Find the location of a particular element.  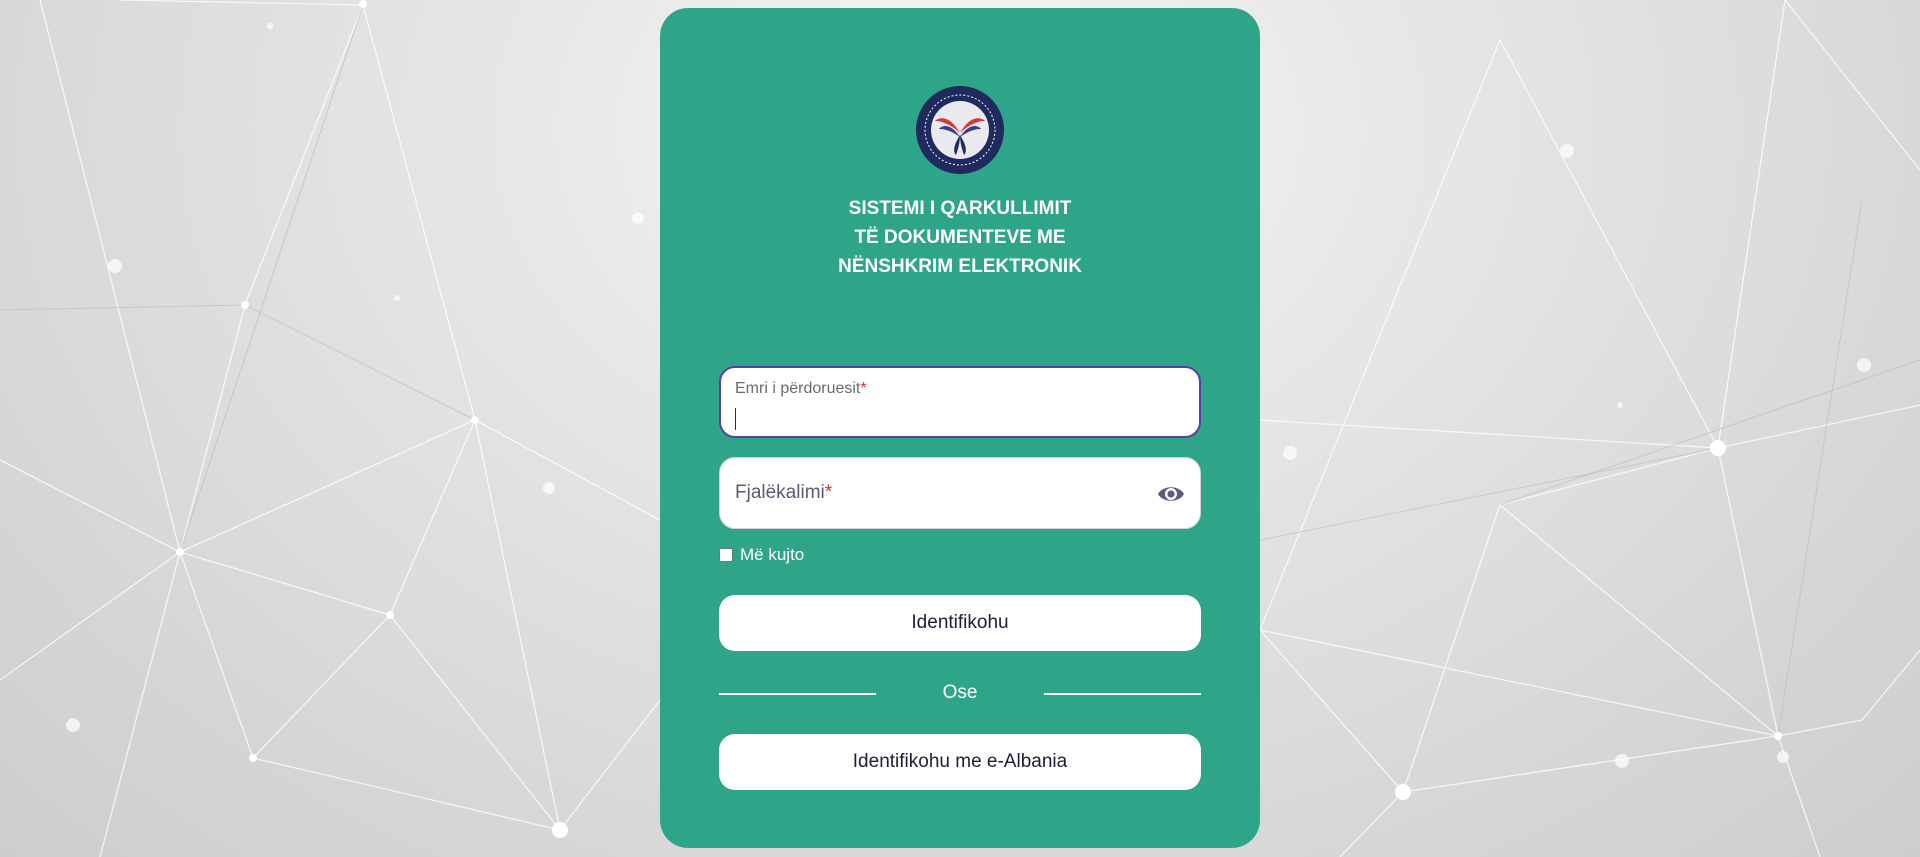

username-label: Emri i përdoruesit* is located at coordinates (801, 388).